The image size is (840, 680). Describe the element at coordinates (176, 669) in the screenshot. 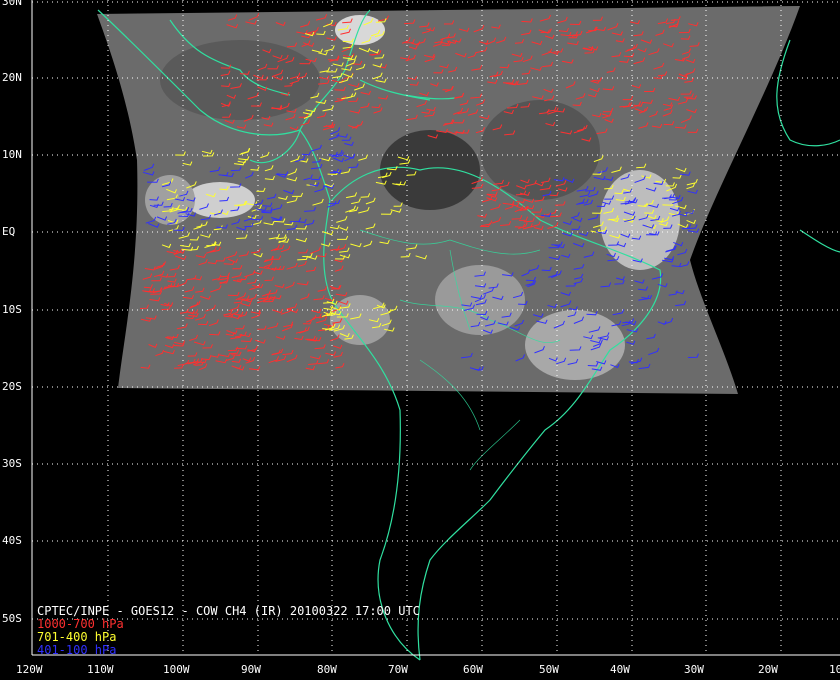

I see `lon-label-100w: 100W` at that location.